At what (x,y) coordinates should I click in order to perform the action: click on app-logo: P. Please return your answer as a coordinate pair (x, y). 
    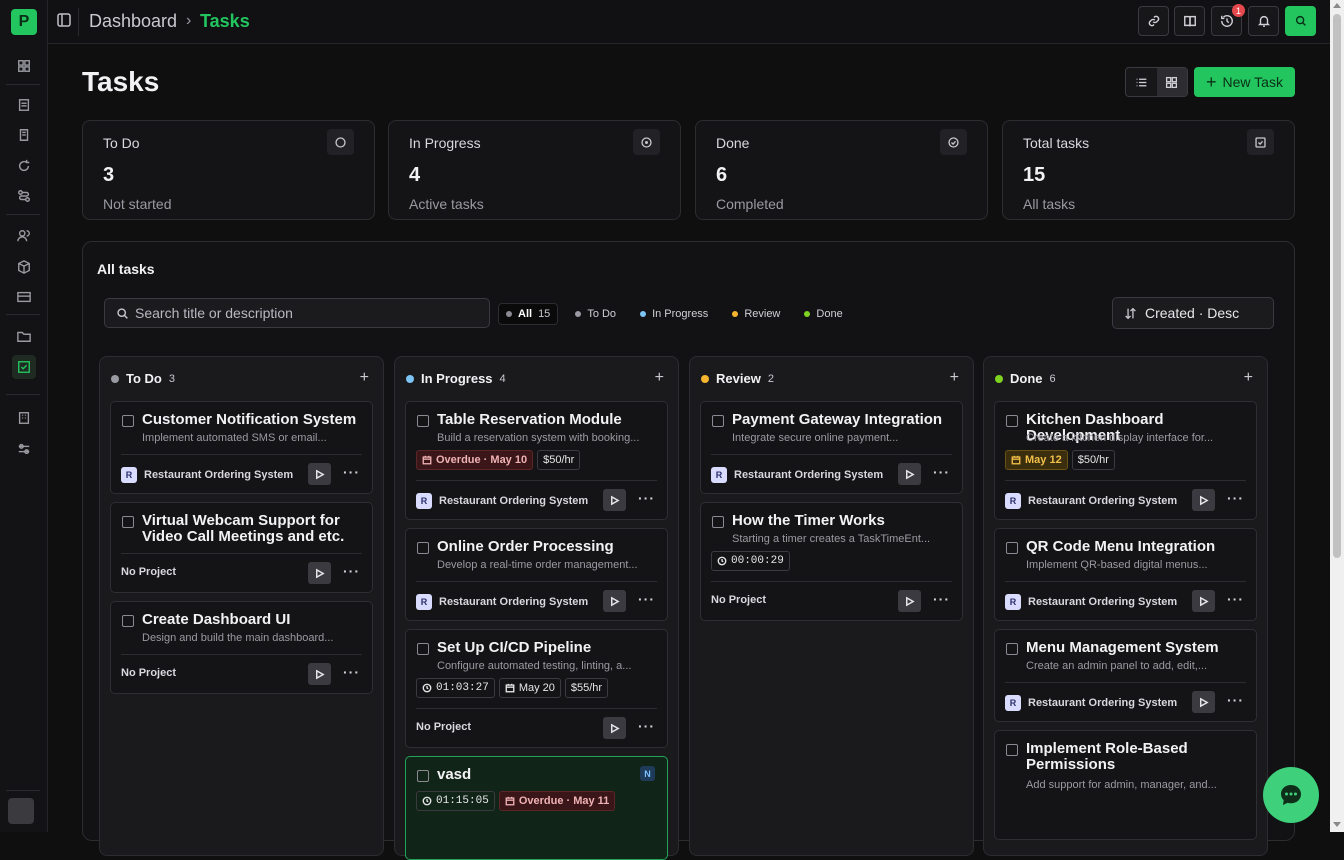
    Looking at the image, I should click on (24, 22).